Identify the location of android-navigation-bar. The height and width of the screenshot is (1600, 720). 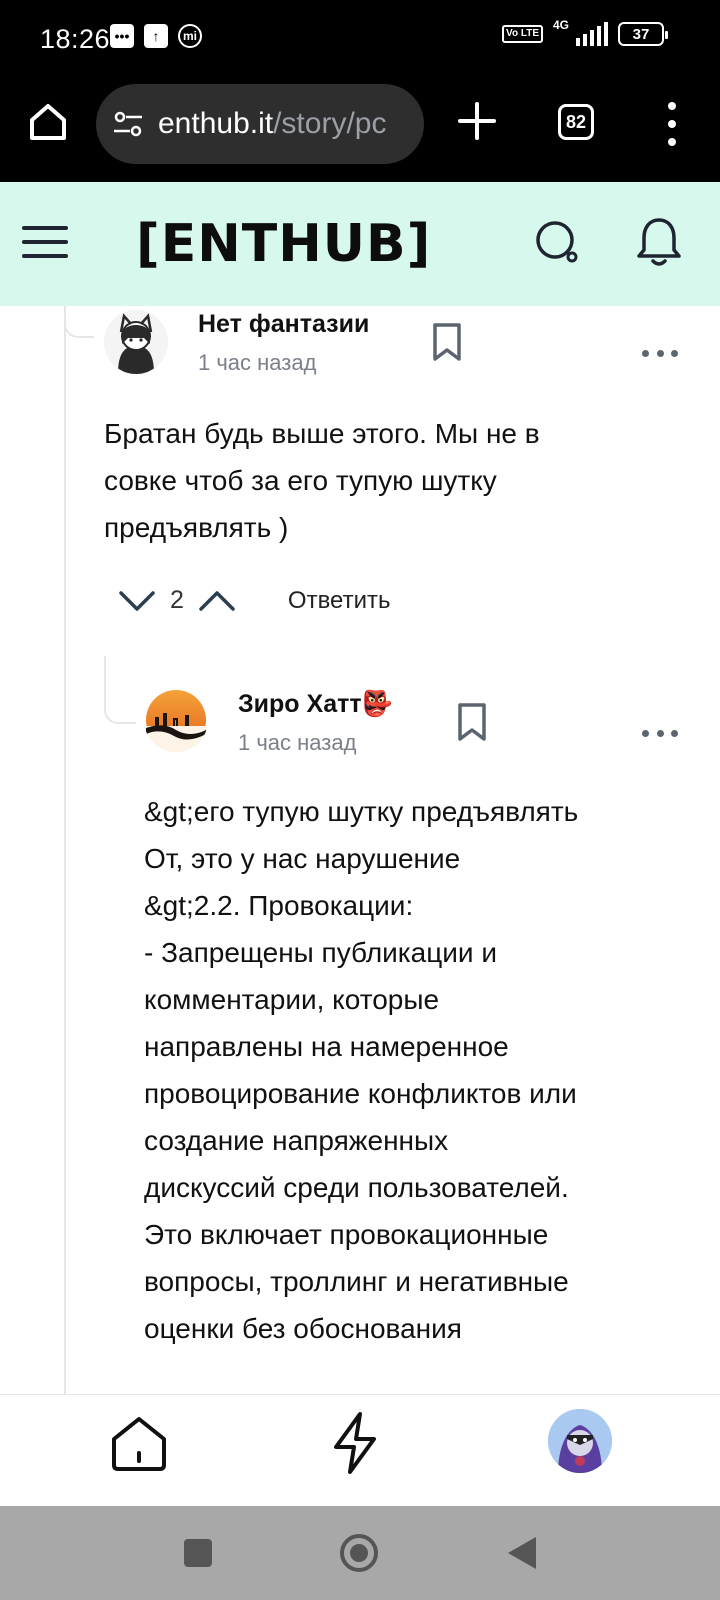
(360, 1553).